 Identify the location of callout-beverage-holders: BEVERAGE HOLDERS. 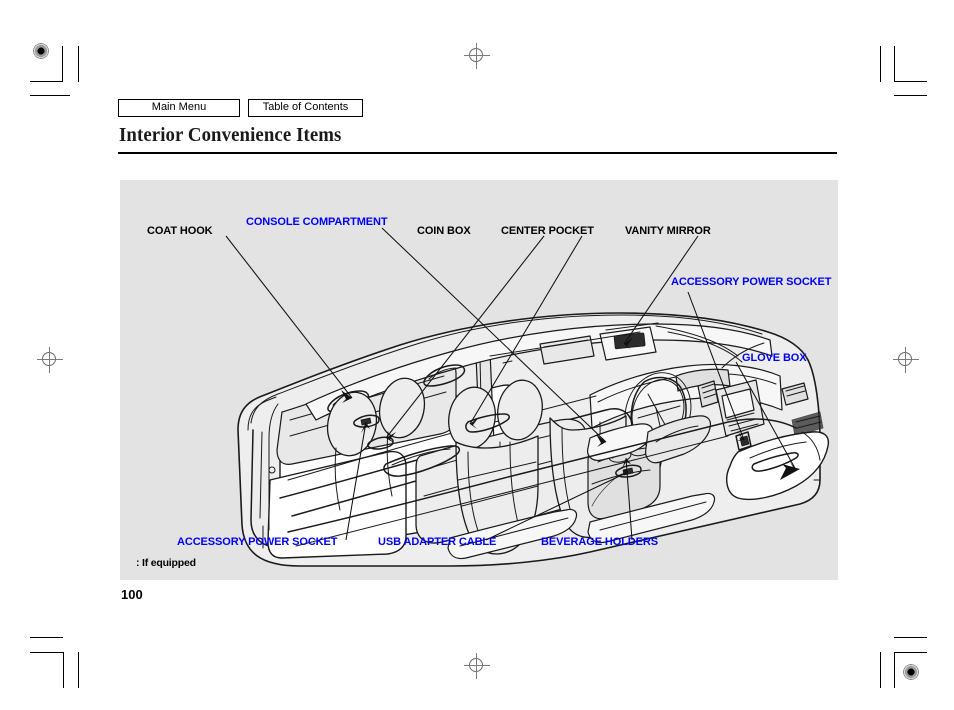
(599, 542).